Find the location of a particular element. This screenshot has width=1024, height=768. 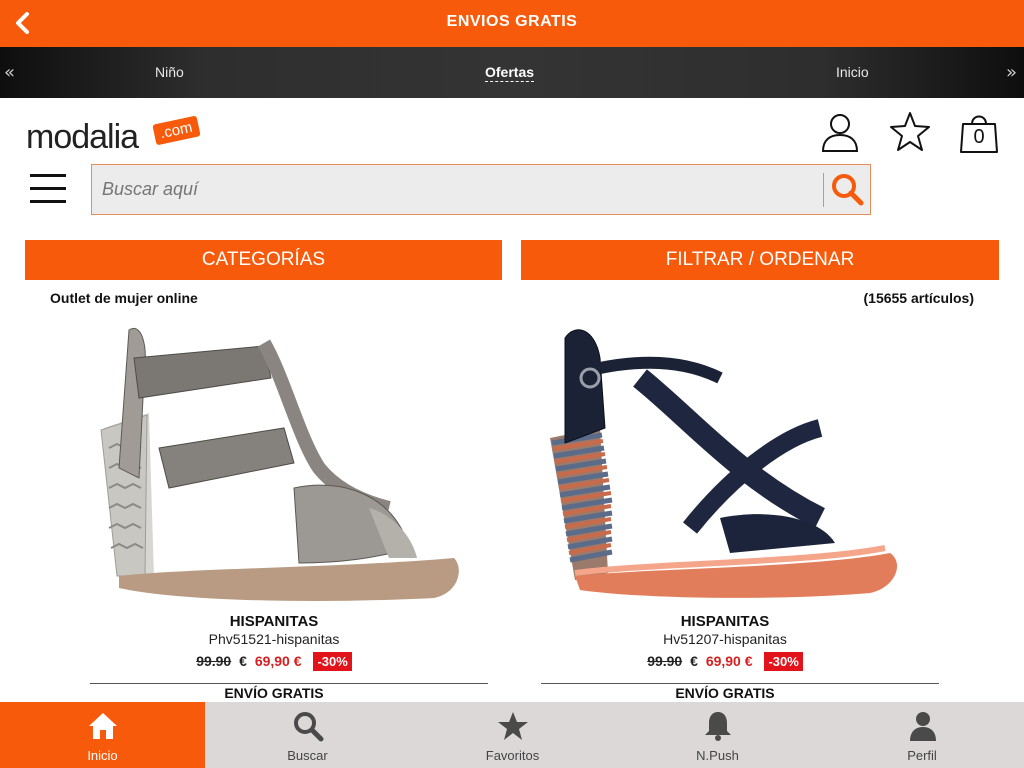

tab-label: N.Push is located at coordinates (717, 755).